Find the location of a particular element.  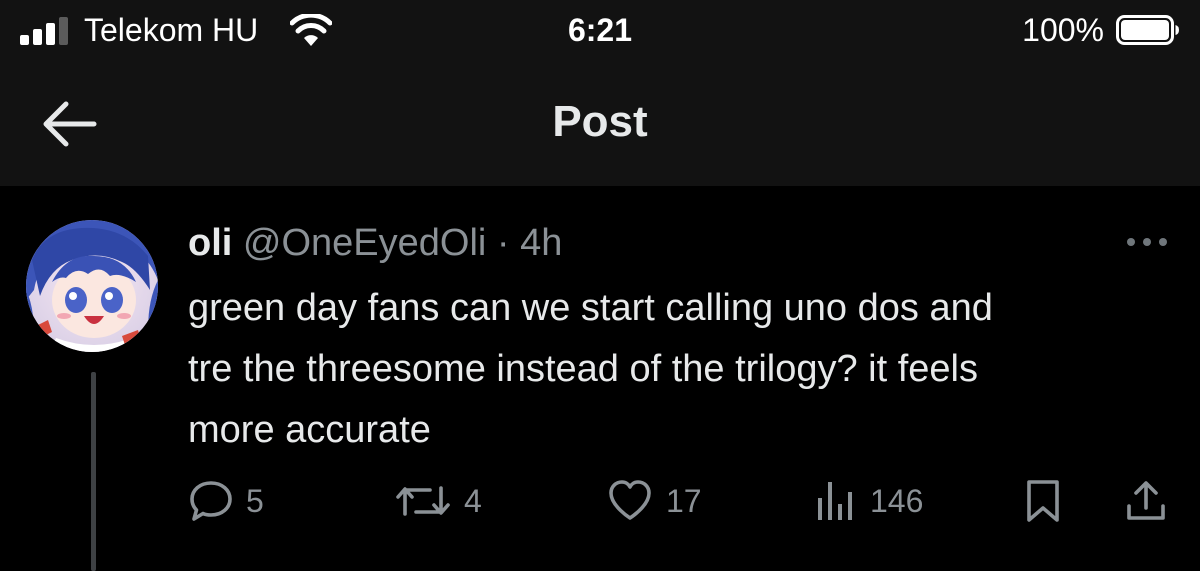

like-icon is located at coordinates (630, 500).